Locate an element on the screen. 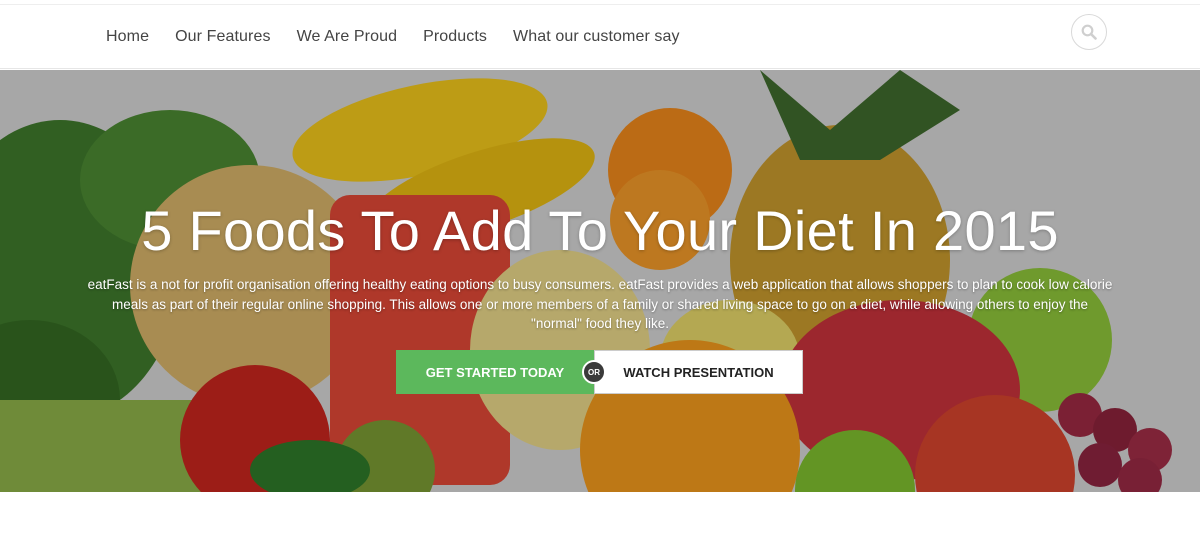 The height and width of the screenshot is (552, 1200). or-badge: OR is located at coordinates (594, 372).